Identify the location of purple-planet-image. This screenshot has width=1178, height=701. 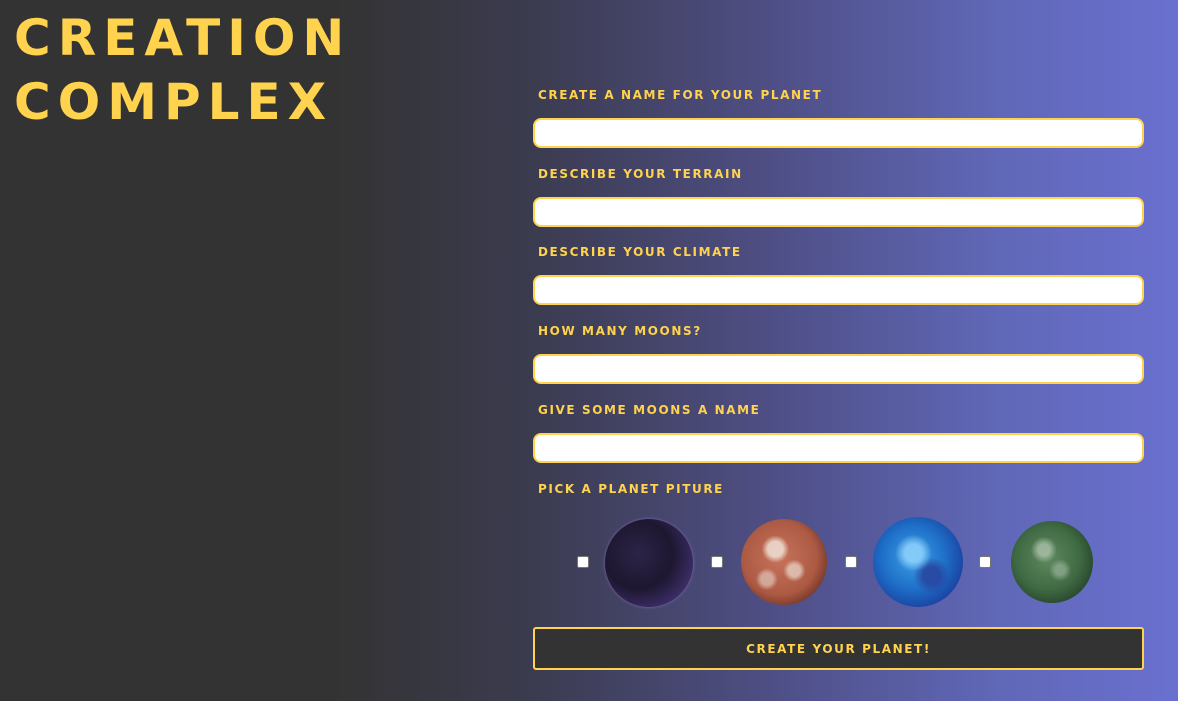
(649, 563).